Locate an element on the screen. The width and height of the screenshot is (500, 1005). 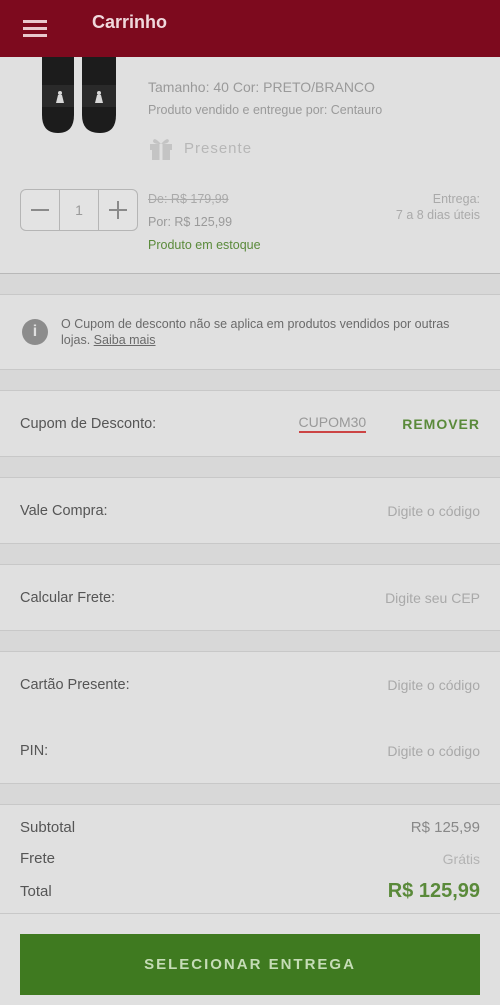
giftcard-input: Digite o código is located at coordinates (433, 685).